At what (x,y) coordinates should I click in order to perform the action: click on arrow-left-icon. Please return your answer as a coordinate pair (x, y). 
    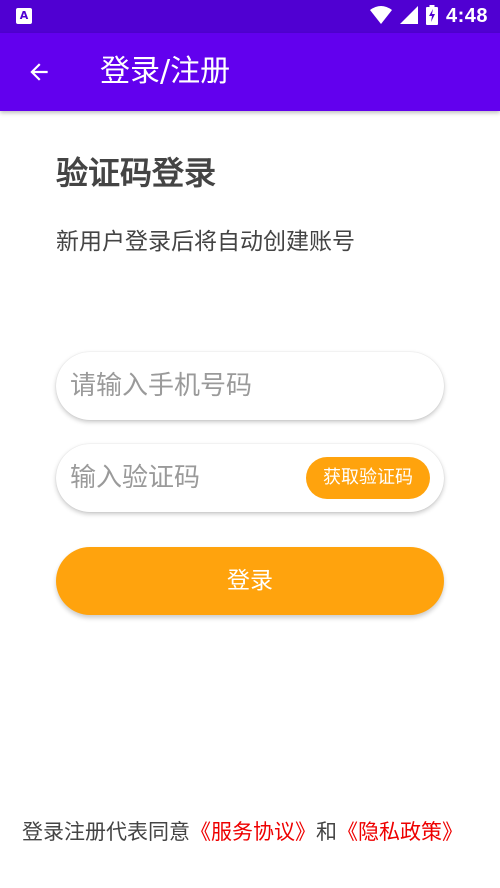
    Looking at the image, I should click on (39, 72).